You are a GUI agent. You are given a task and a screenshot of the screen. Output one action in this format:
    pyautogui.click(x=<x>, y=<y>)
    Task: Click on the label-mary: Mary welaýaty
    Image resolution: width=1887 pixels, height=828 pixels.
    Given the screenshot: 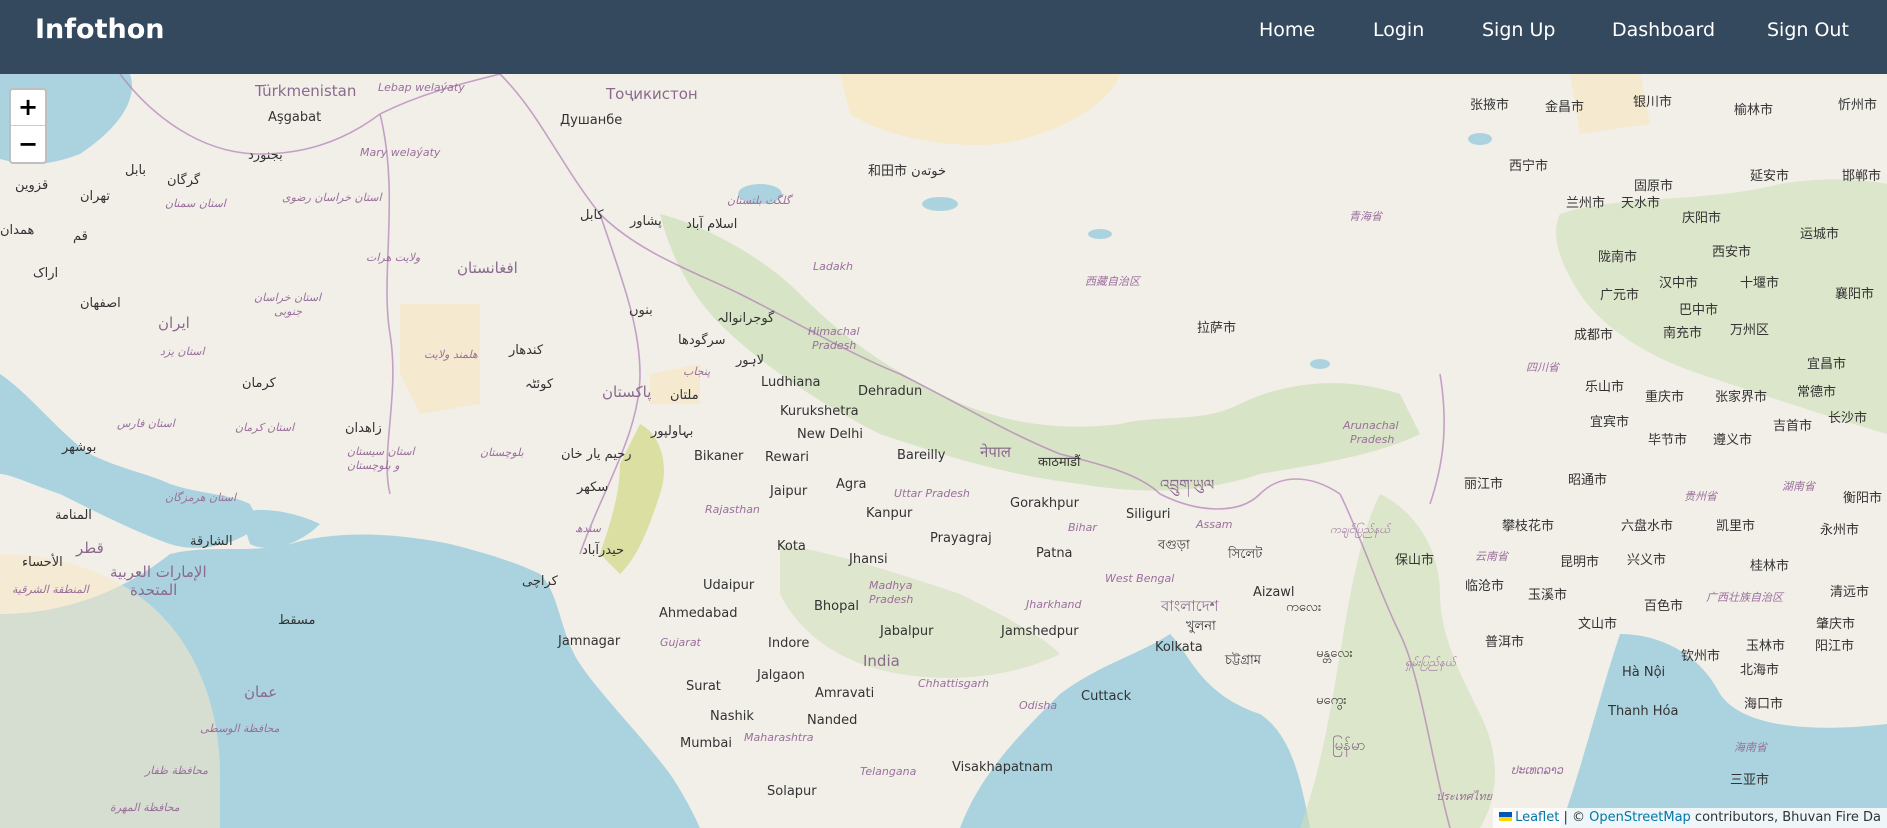 What is the action you would take?
    pyautogui.click(x=400, y=152)
    